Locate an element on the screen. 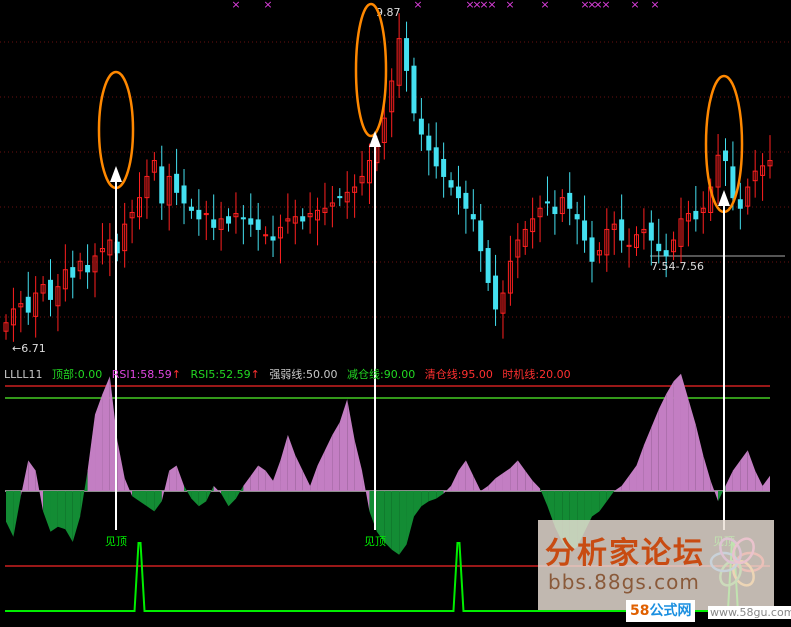  watermark-url: bbs.88gs.com is located at coordinates (624, 582).